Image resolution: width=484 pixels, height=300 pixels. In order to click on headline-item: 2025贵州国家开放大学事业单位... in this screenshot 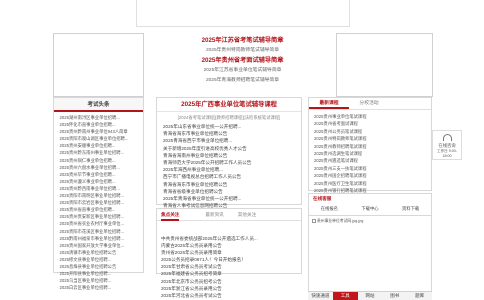, I will do `click(98, 245)`.